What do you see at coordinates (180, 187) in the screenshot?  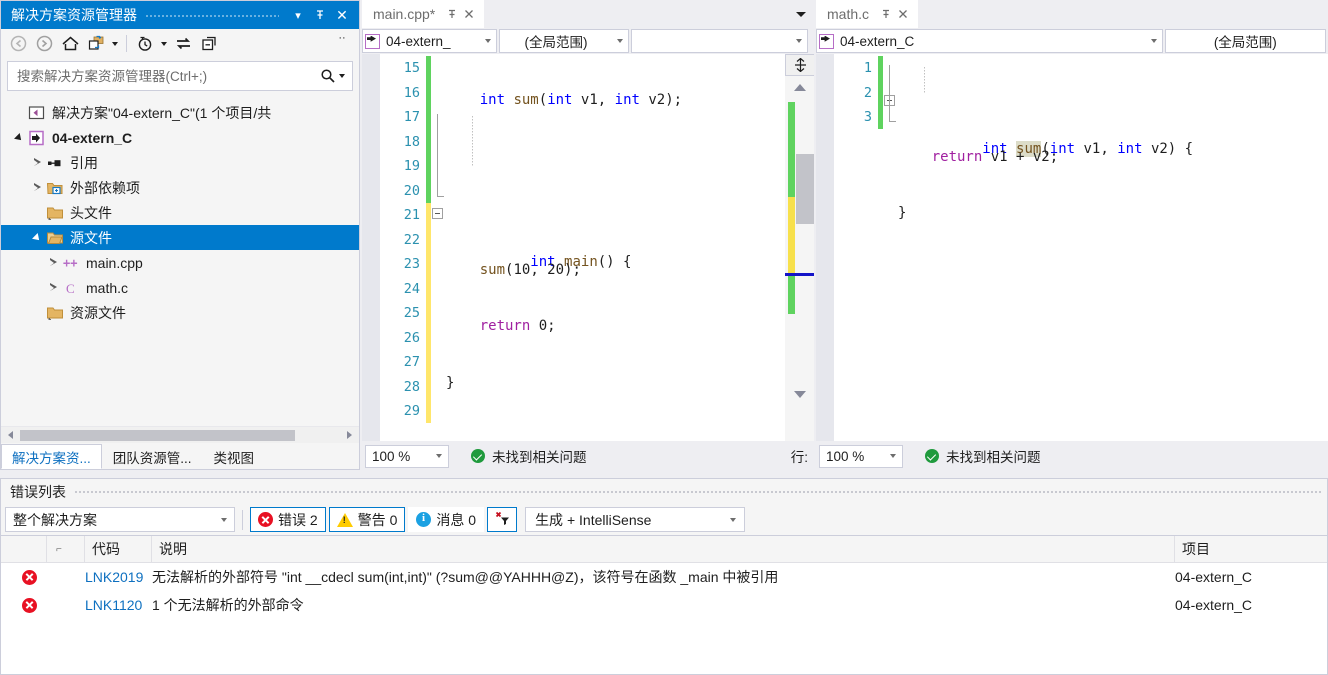 I see `tree-item-external-dependencies: 外部依赖项` at bounding box center [180, 187].